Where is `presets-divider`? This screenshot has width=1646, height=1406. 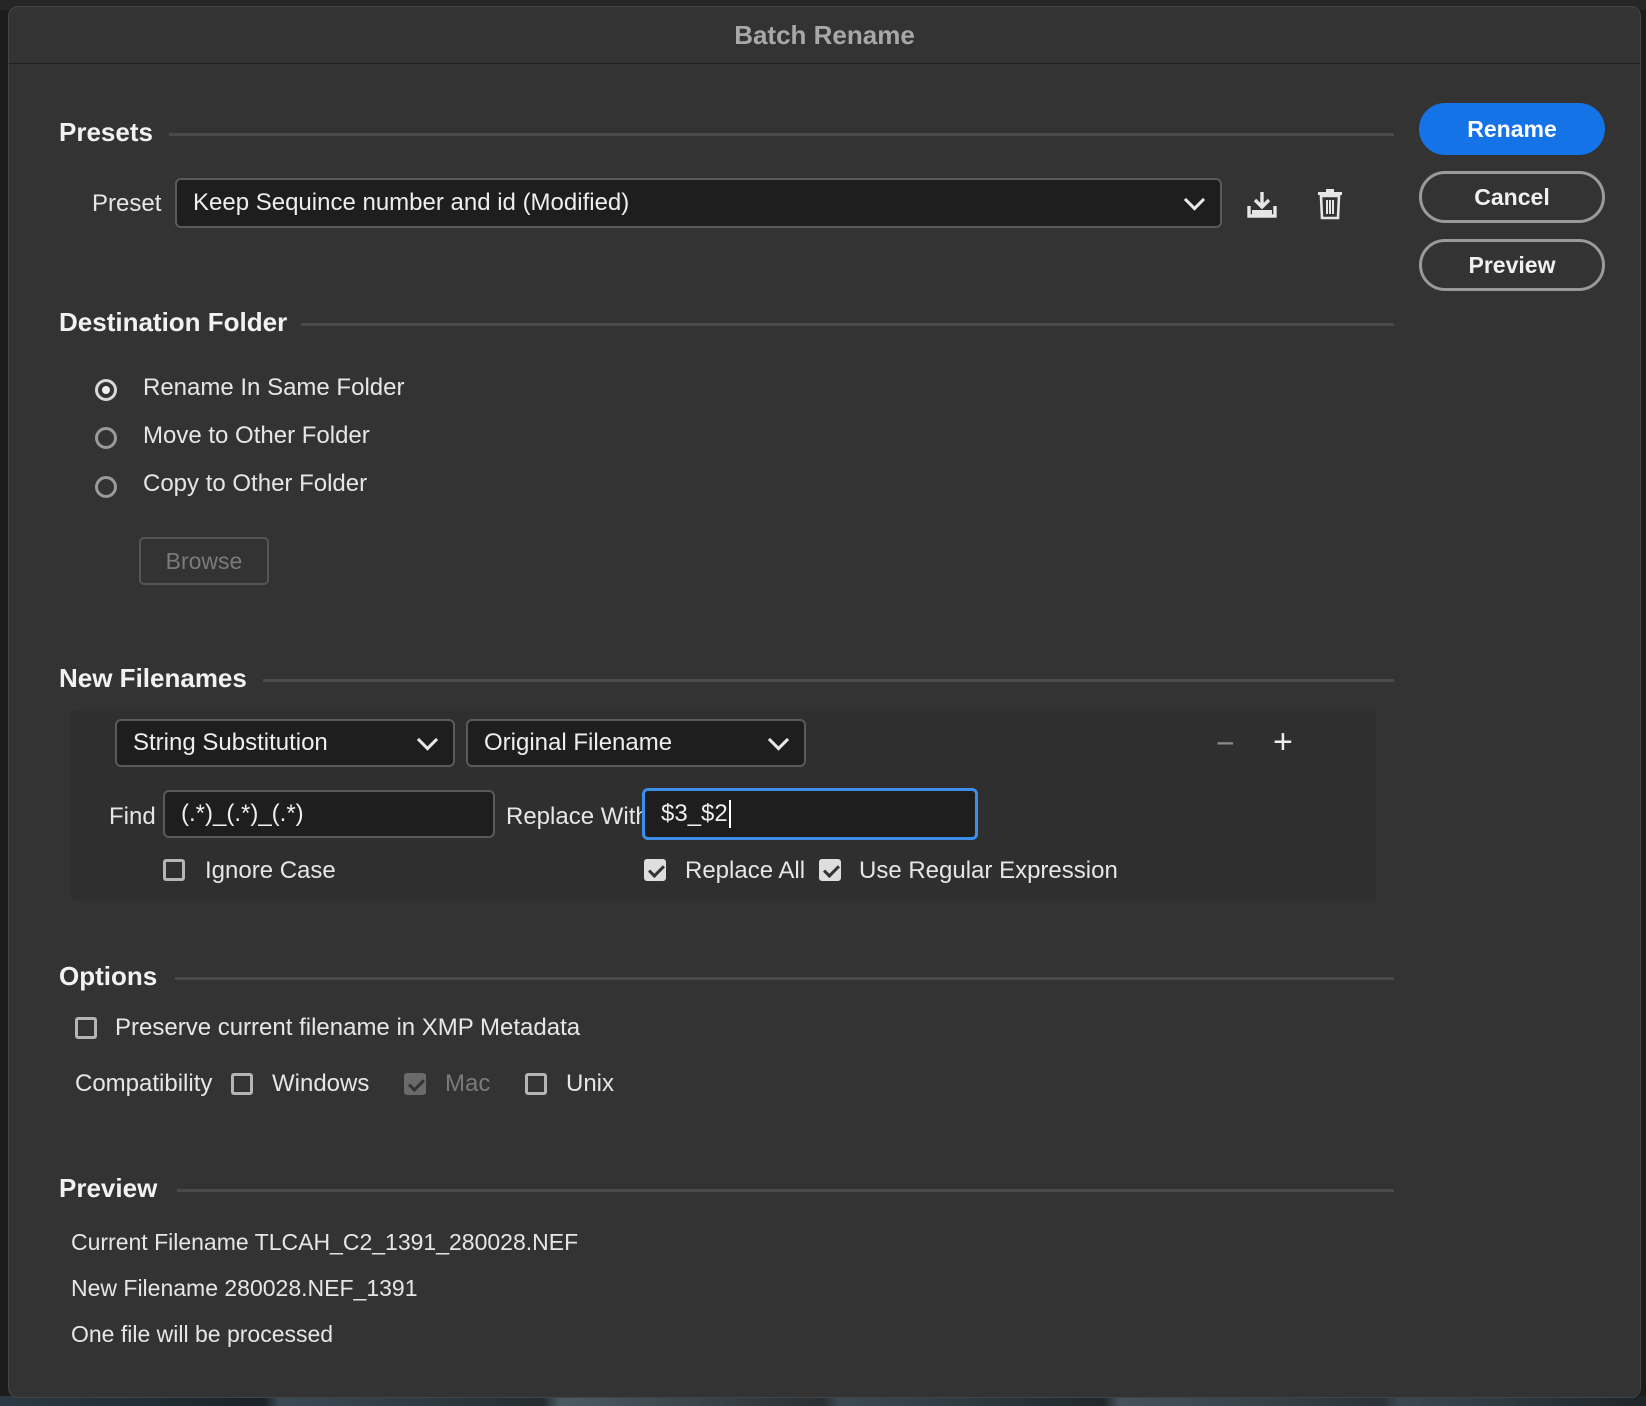 presets-divider is located at coordinates (781, 134).